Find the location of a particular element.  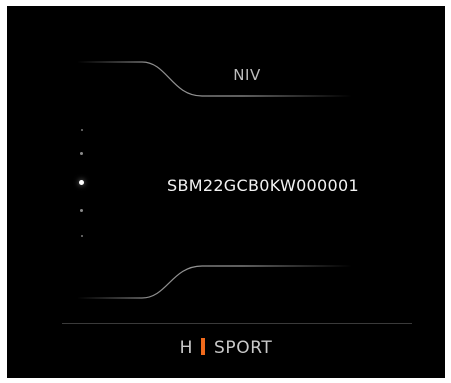

mode-letter: H is located at coordinates (186, 348).